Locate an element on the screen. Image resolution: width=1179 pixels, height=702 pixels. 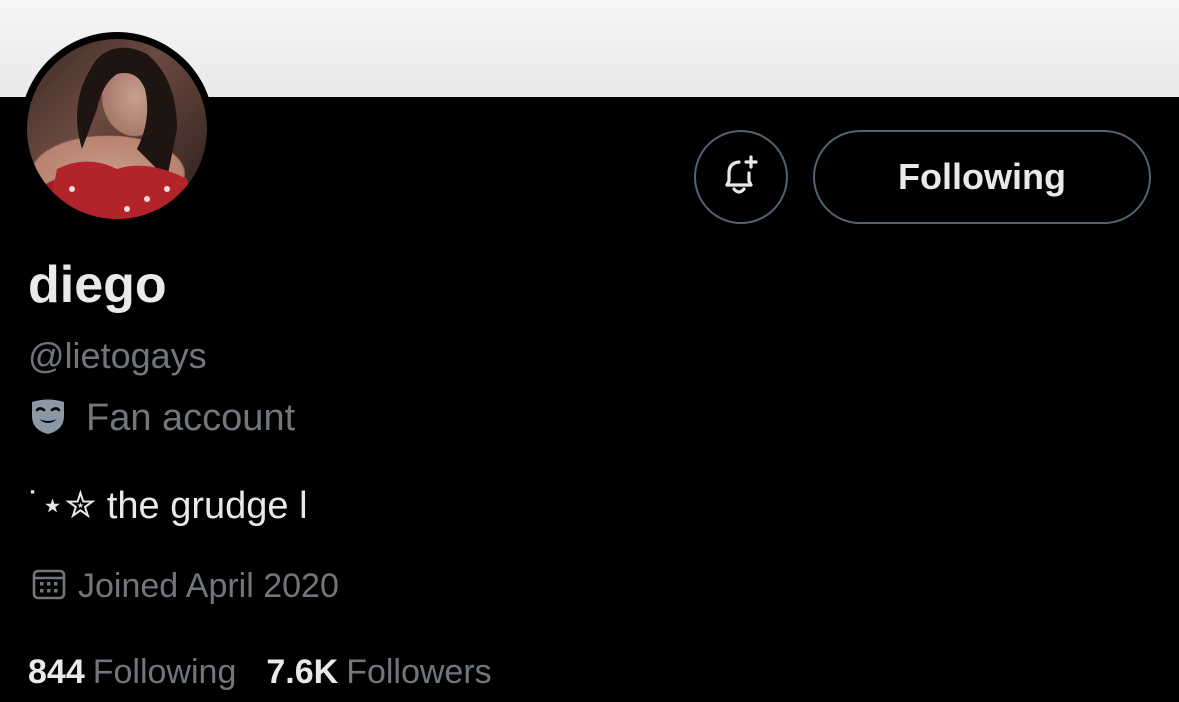
avatar is located at coordinates (117, 129).